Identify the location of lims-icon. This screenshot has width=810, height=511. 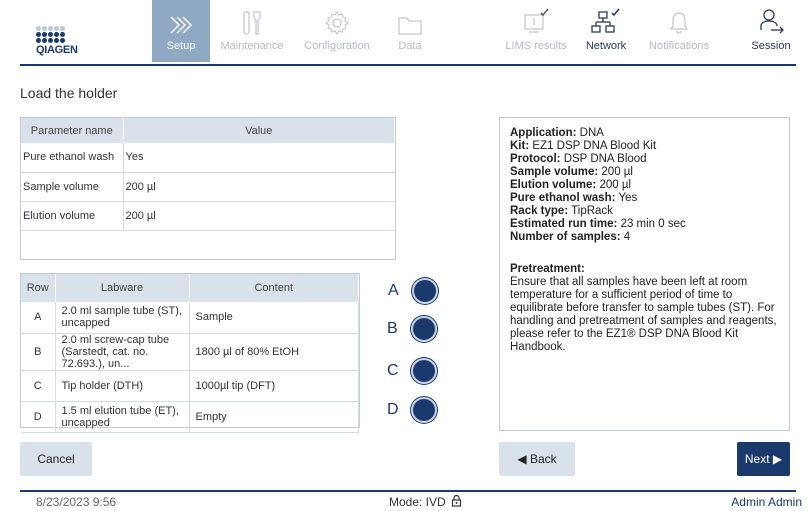
(536, 18).